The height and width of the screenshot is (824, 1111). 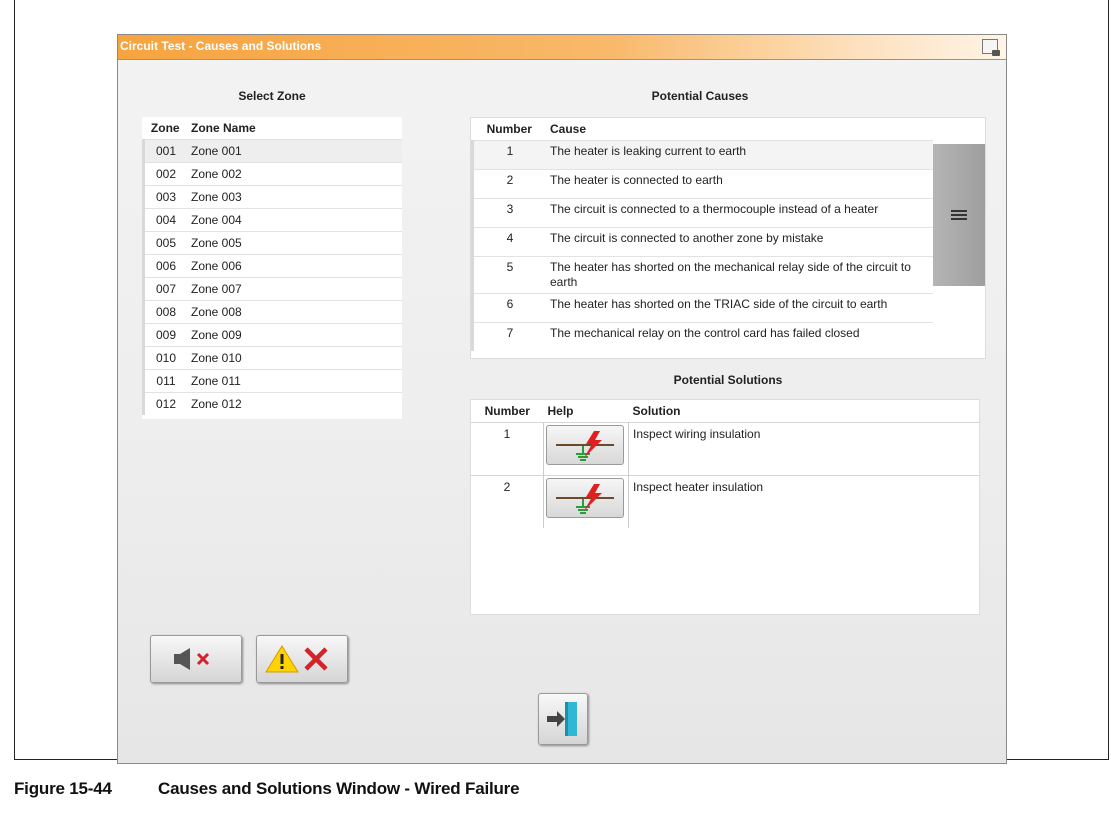 What do you see at coordinates (508, 336) in the screenshot?
I see `cause-number: 7` at bounding box center [508, 336].